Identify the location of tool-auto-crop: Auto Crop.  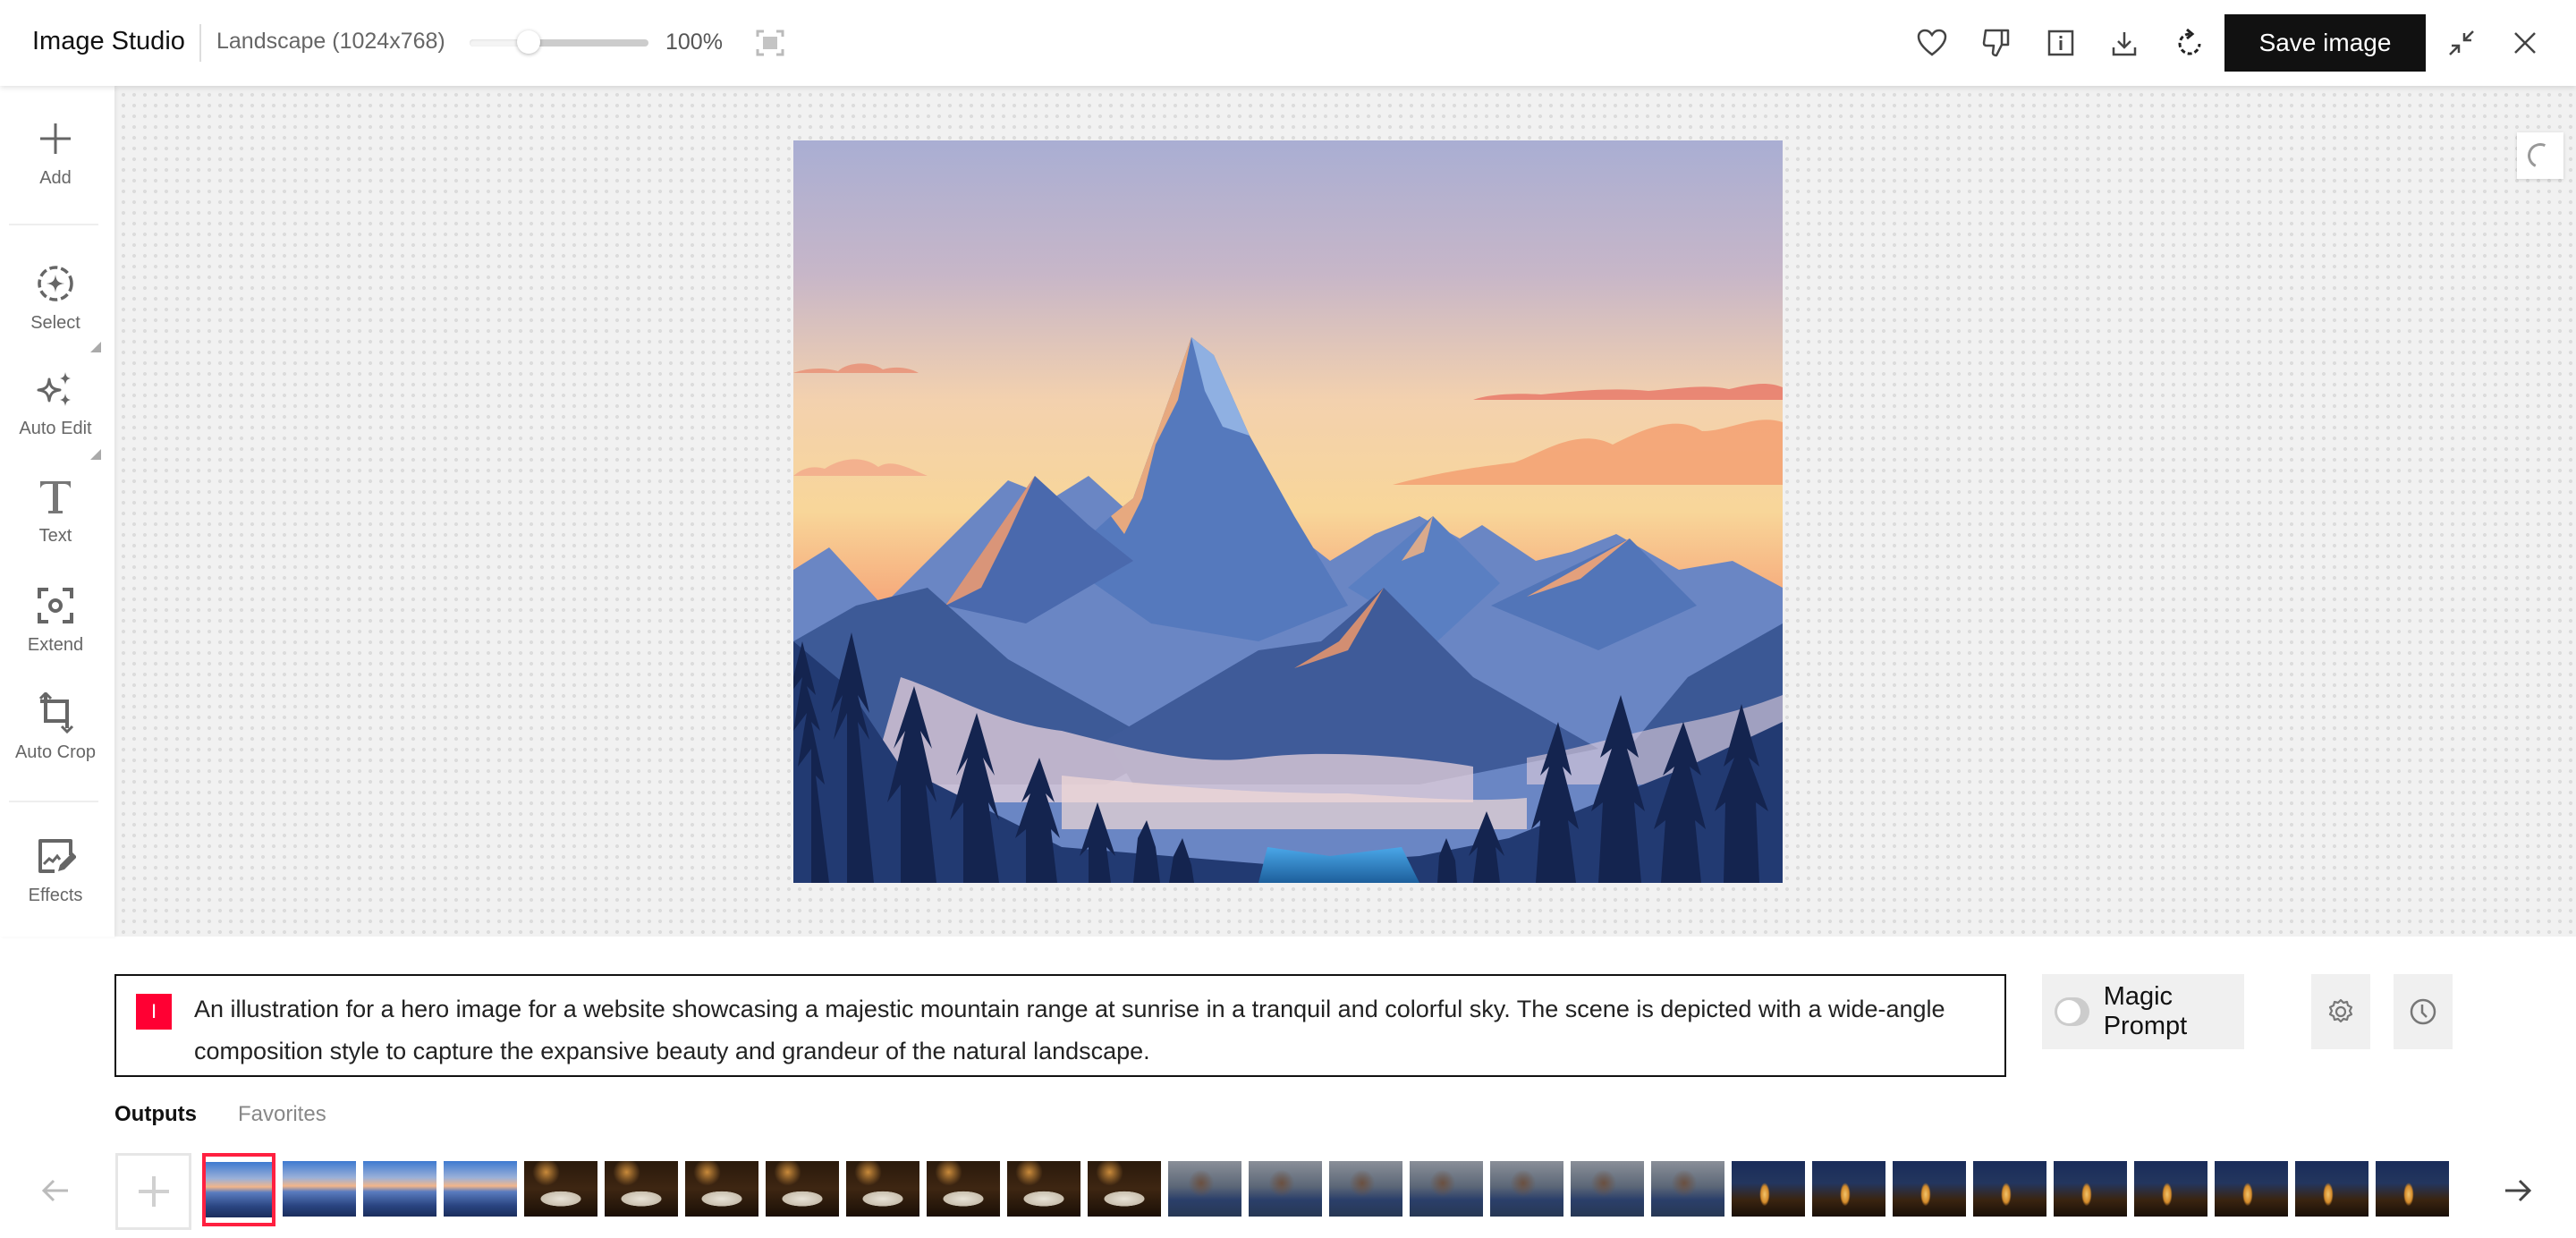
(55, 727).